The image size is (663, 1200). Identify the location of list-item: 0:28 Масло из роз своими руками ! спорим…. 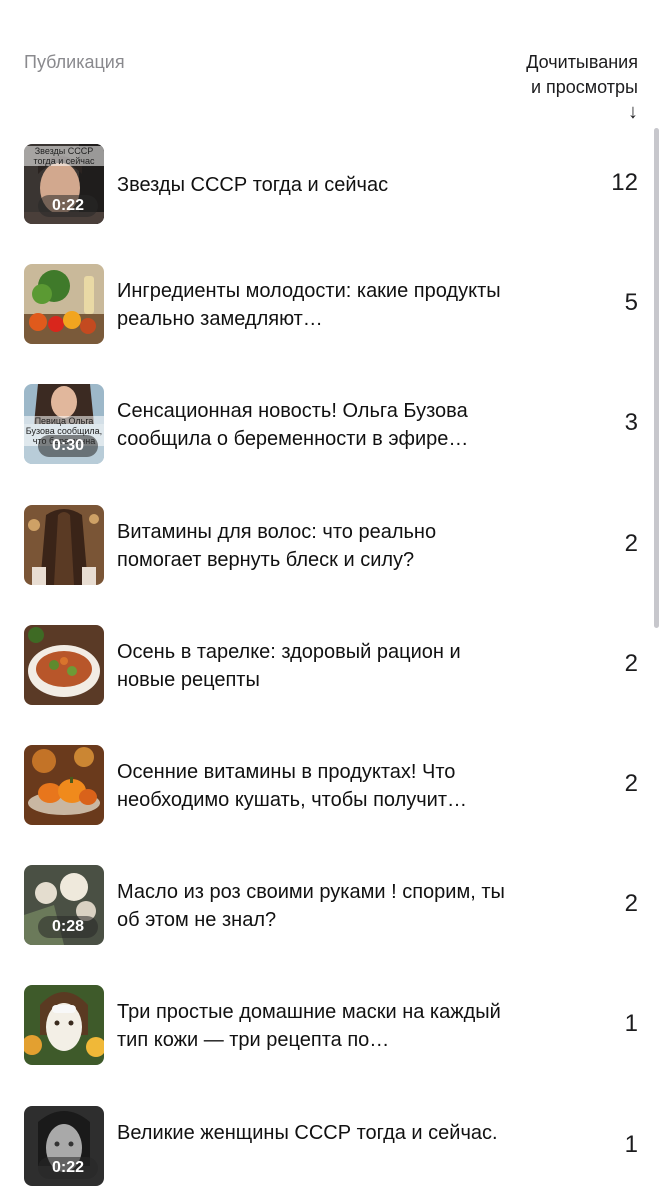
(331, 905).